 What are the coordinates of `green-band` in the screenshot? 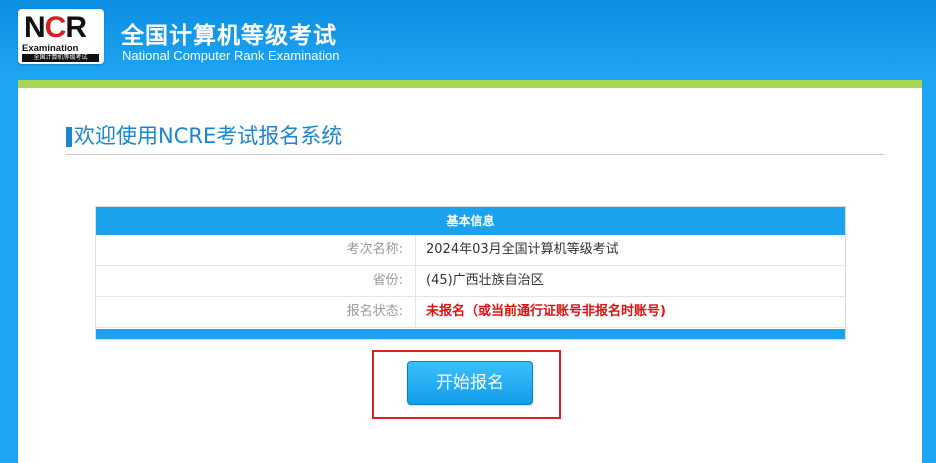 It's located at (470, 84).